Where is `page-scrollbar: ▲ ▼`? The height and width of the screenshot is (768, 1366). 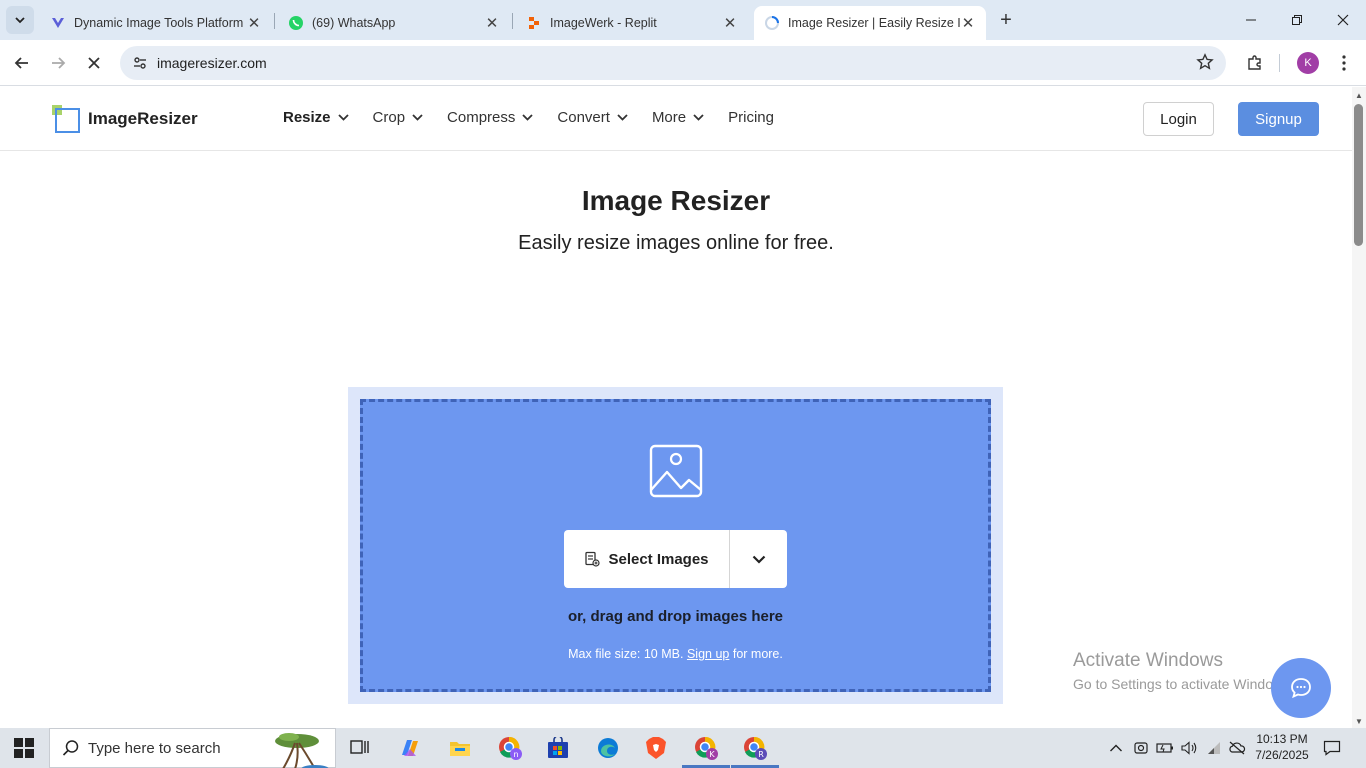
page-scrollbar: ▲ ▼ is located at coordinates (1359, 407).